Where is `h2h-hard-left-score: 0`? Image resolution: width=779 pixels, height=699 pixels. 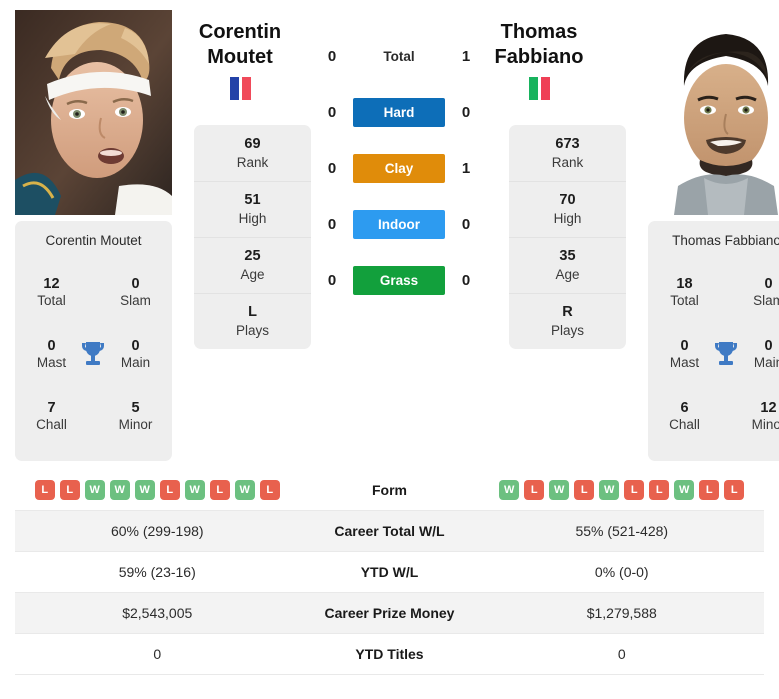
h2h-hard-left-score: 0 is located at coordinates (332, 112).